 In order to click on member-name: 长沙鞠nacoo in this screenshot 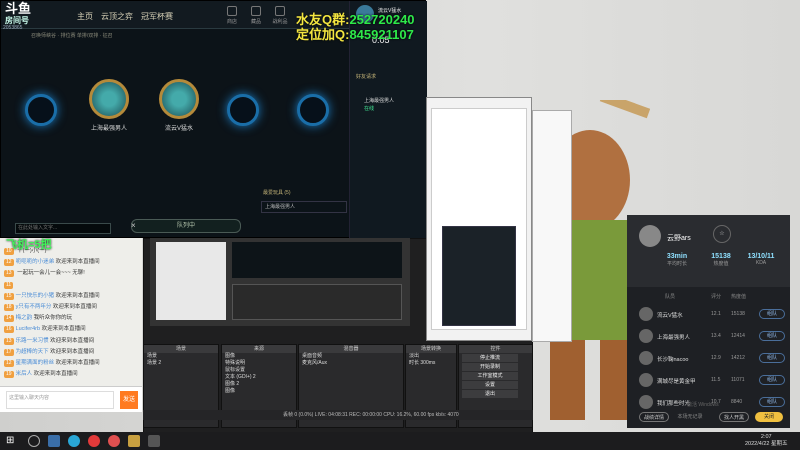, I will do `click(673, 360)`.